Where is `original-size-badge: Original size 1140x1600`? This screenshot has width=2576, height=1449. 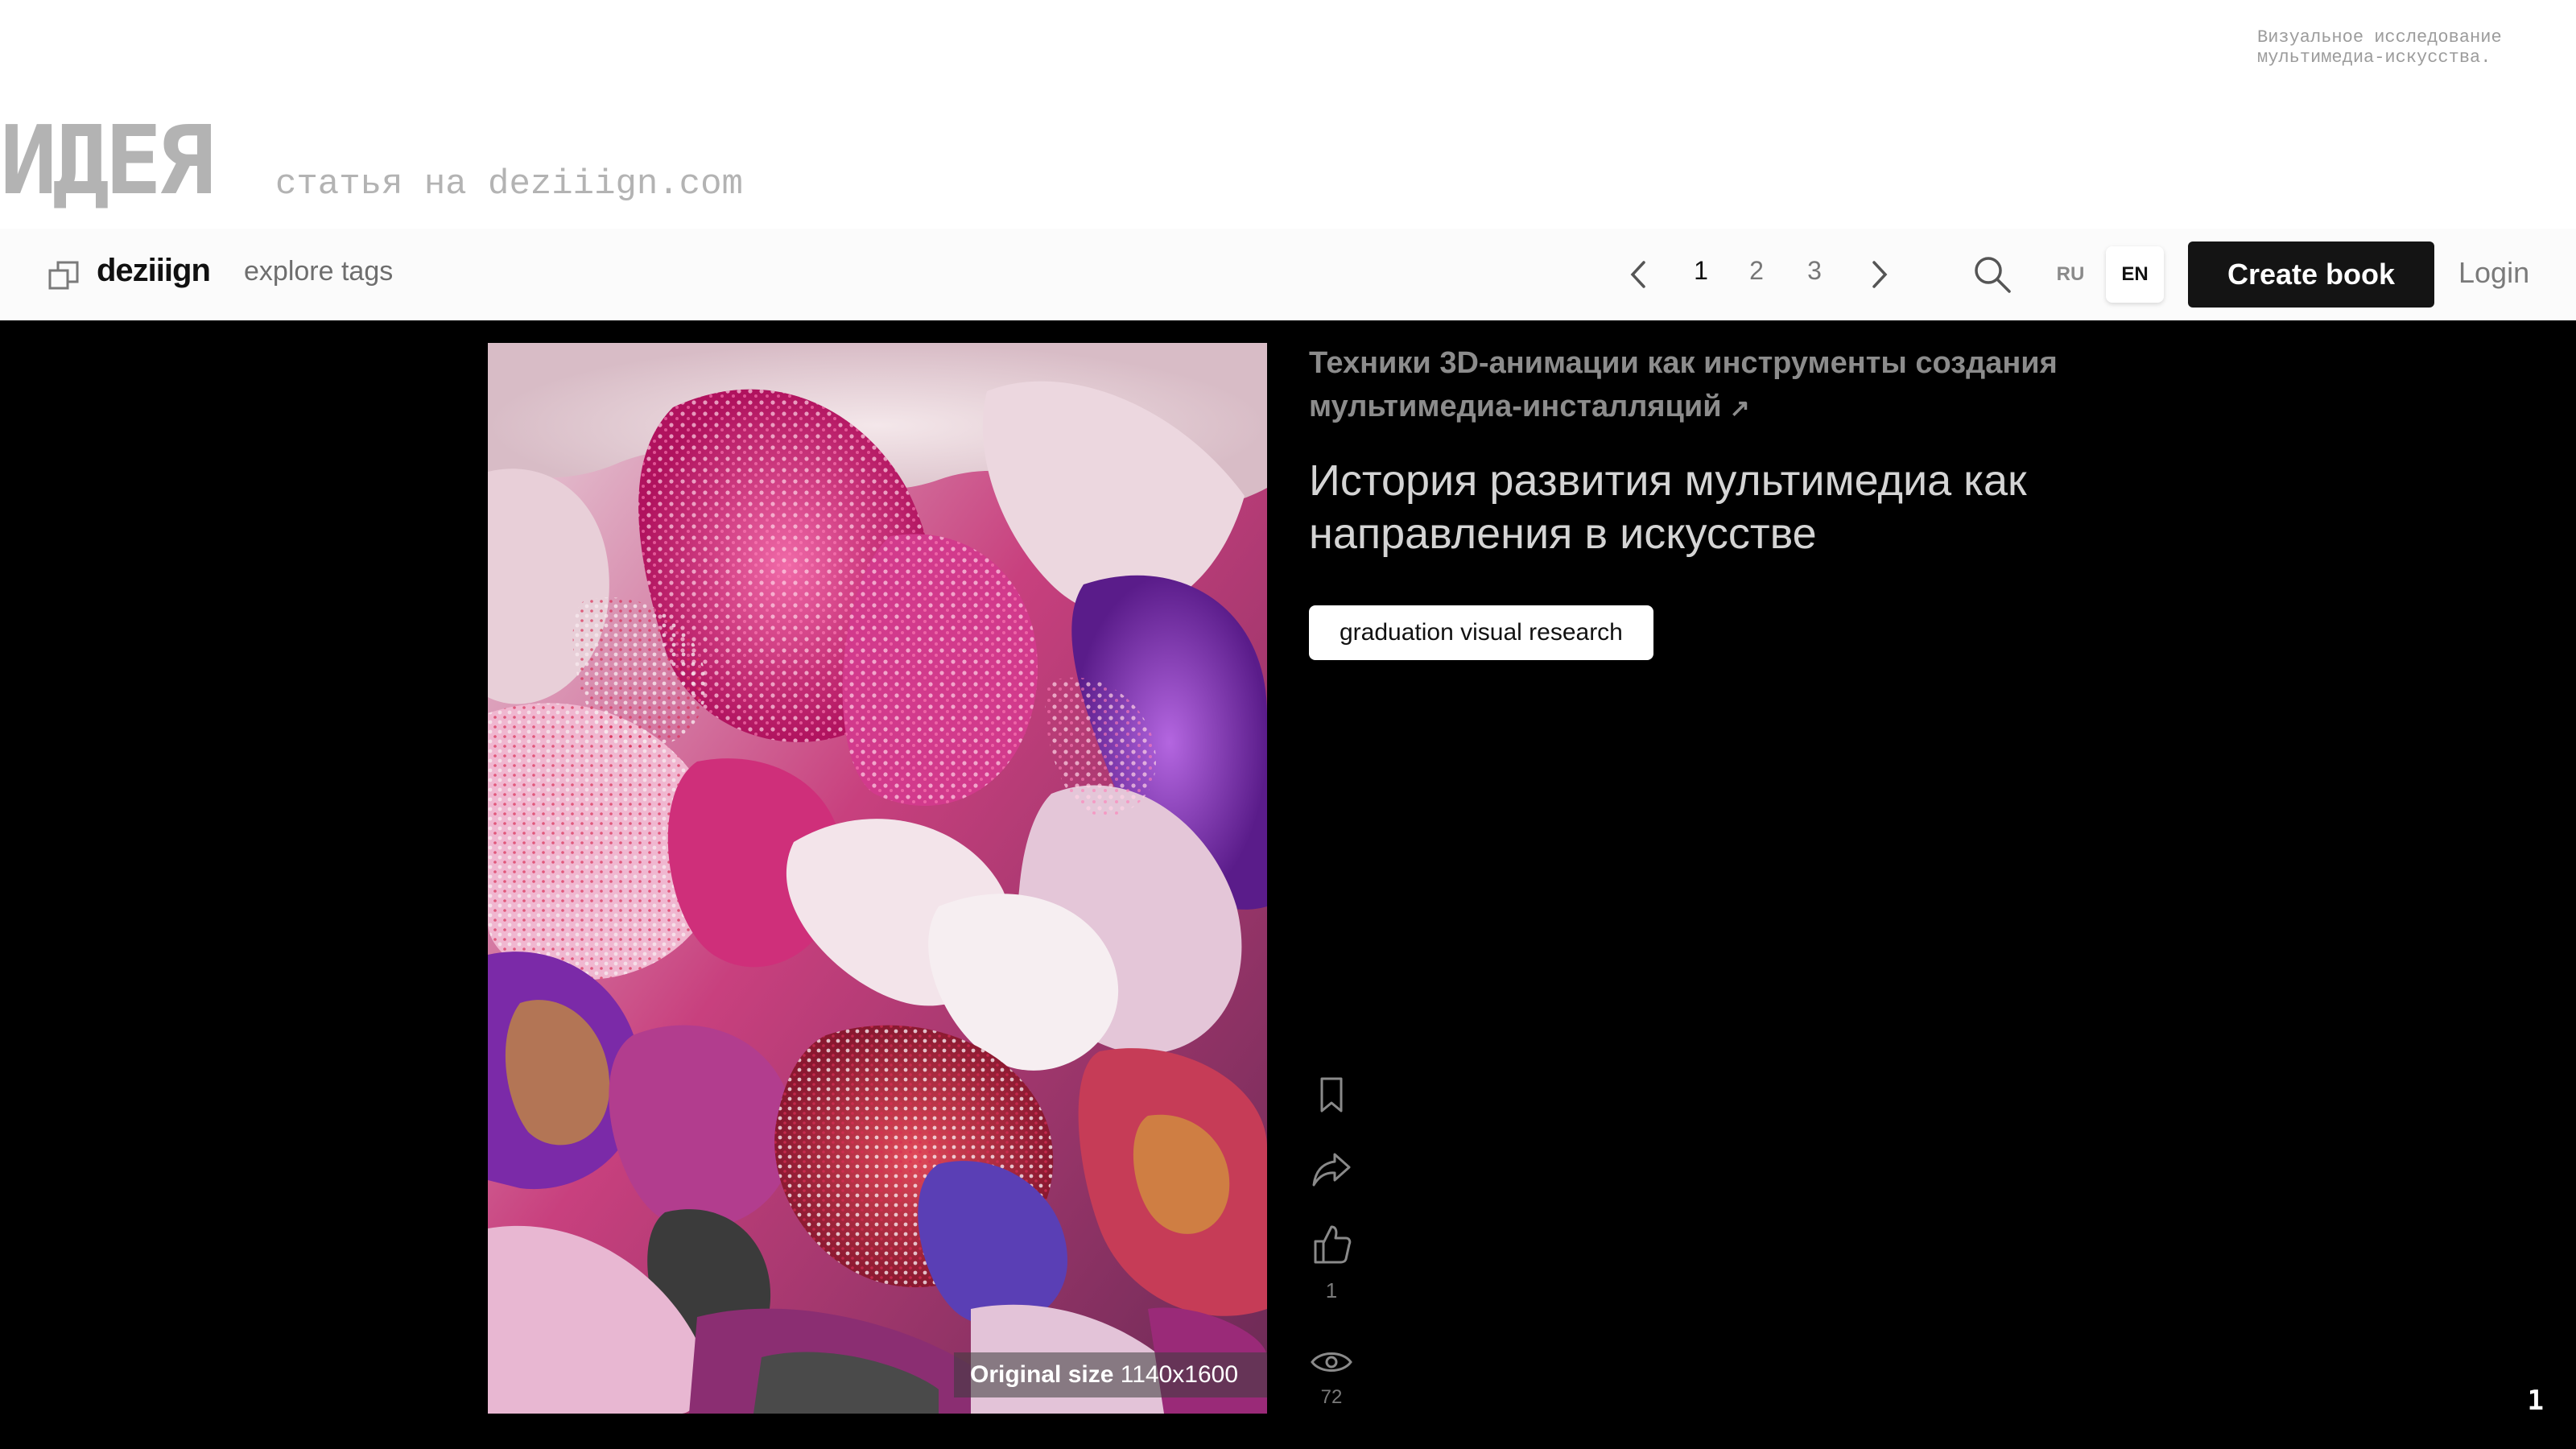 original-size-badge: Original size 1140x1600 is located at coordinates (1110, 1374).